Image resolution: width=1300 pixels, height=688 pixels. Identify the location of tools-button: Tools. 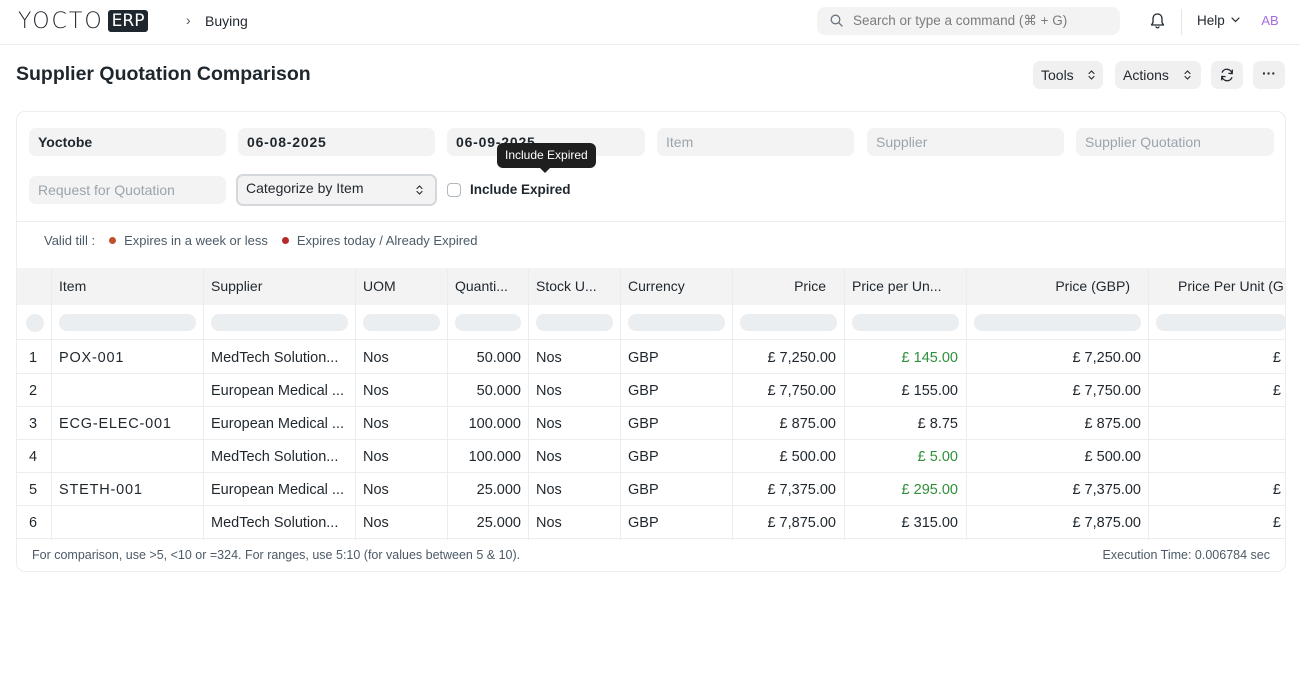
(1068, 75).